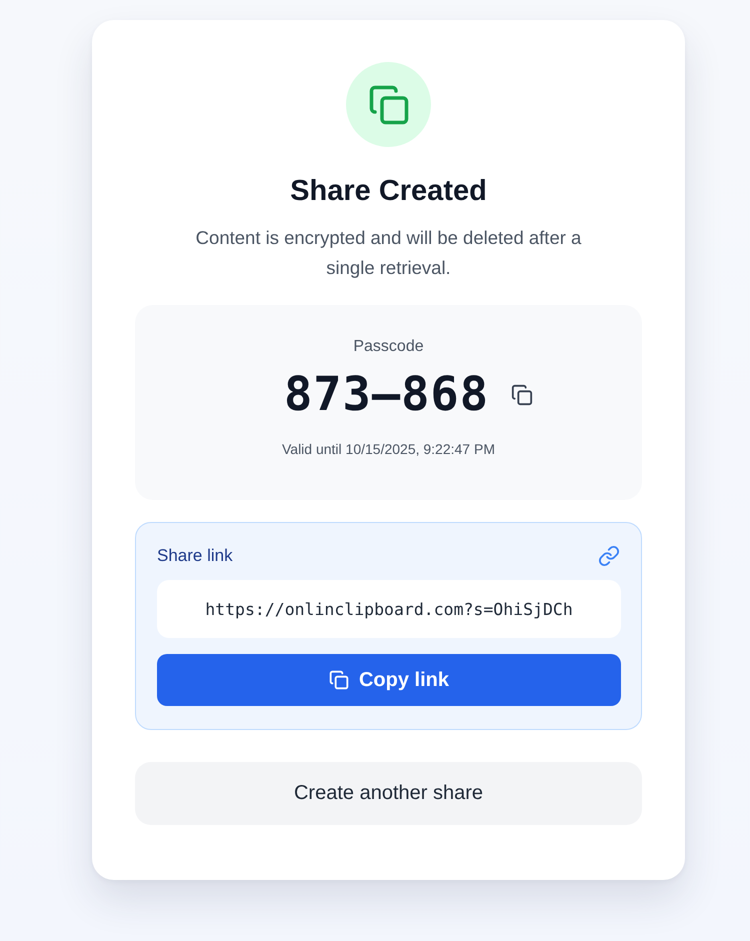 Image resolution: width=750 pixels, height=941 pixels. What do you see at coordinates (388, 191) in the screenshot?
I see `title: Share Created` at bounding box center [388, 191].